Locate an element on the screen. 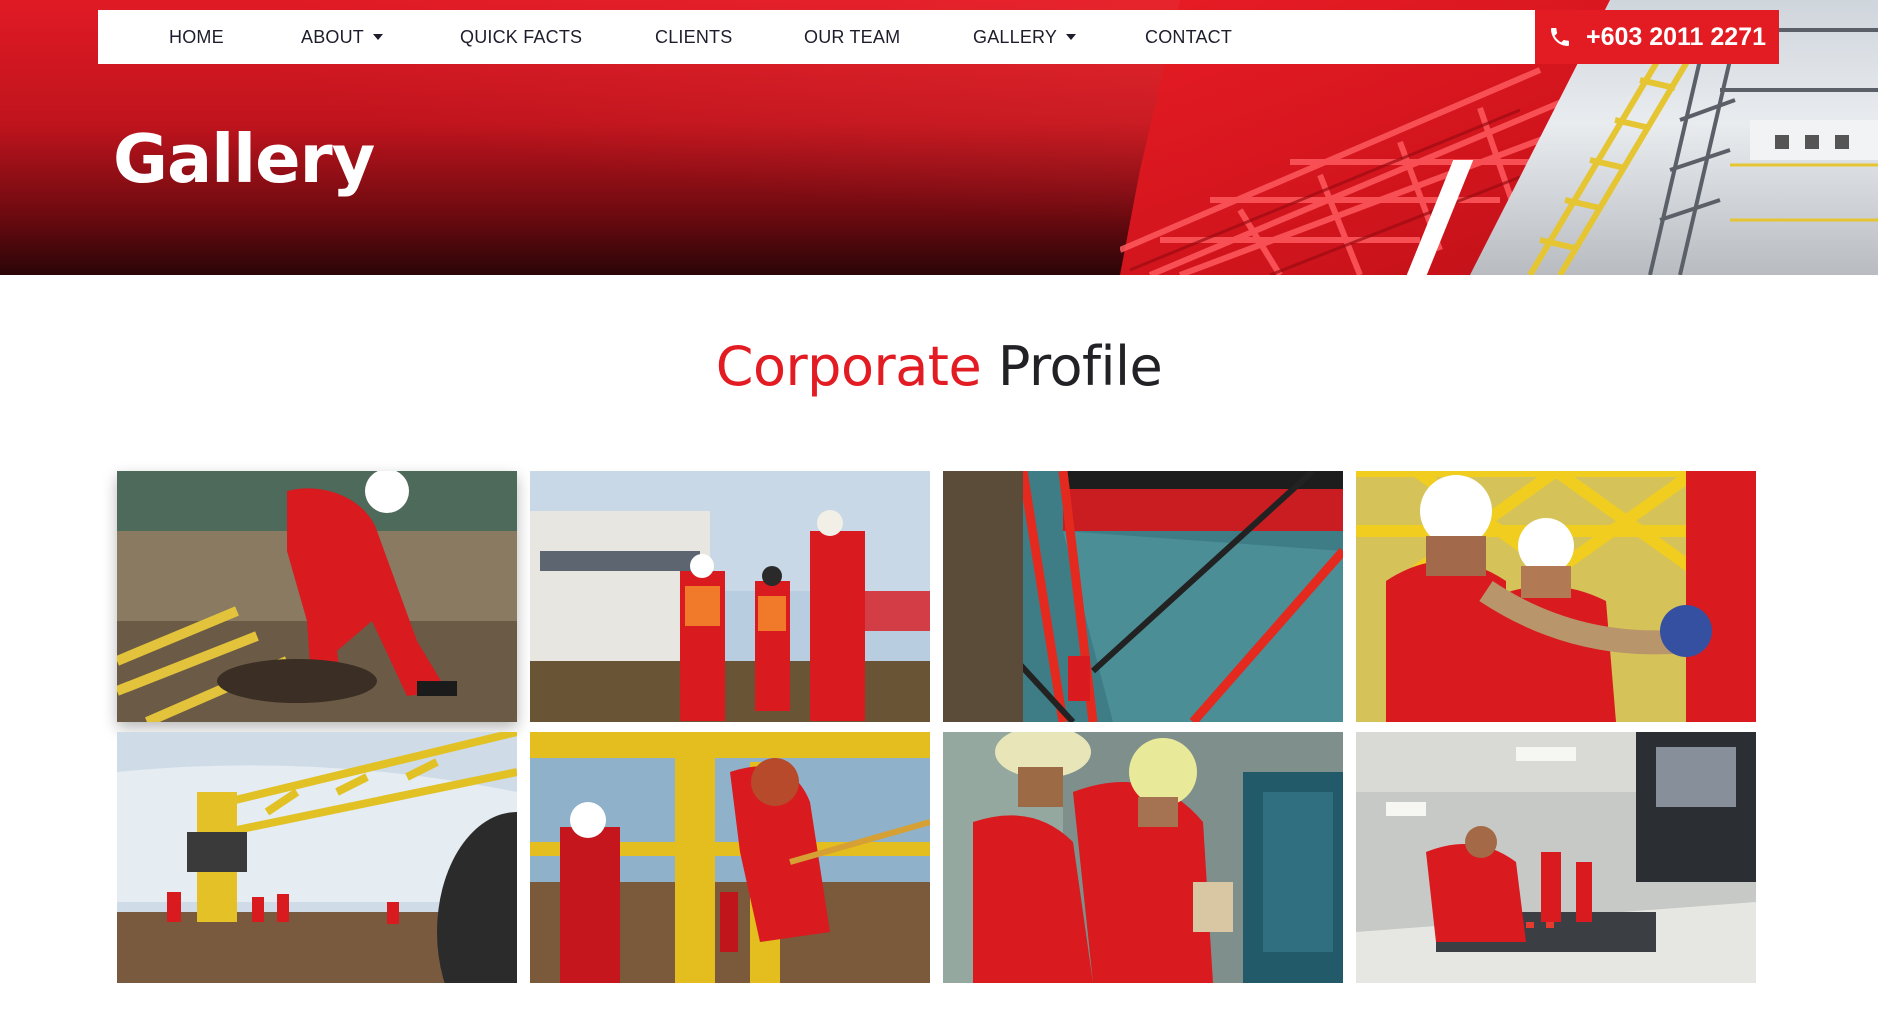 This screenshot has height=1013, width=1878. phone-call-button: +603 2011 2271 is located at coordinates (1657, 37).